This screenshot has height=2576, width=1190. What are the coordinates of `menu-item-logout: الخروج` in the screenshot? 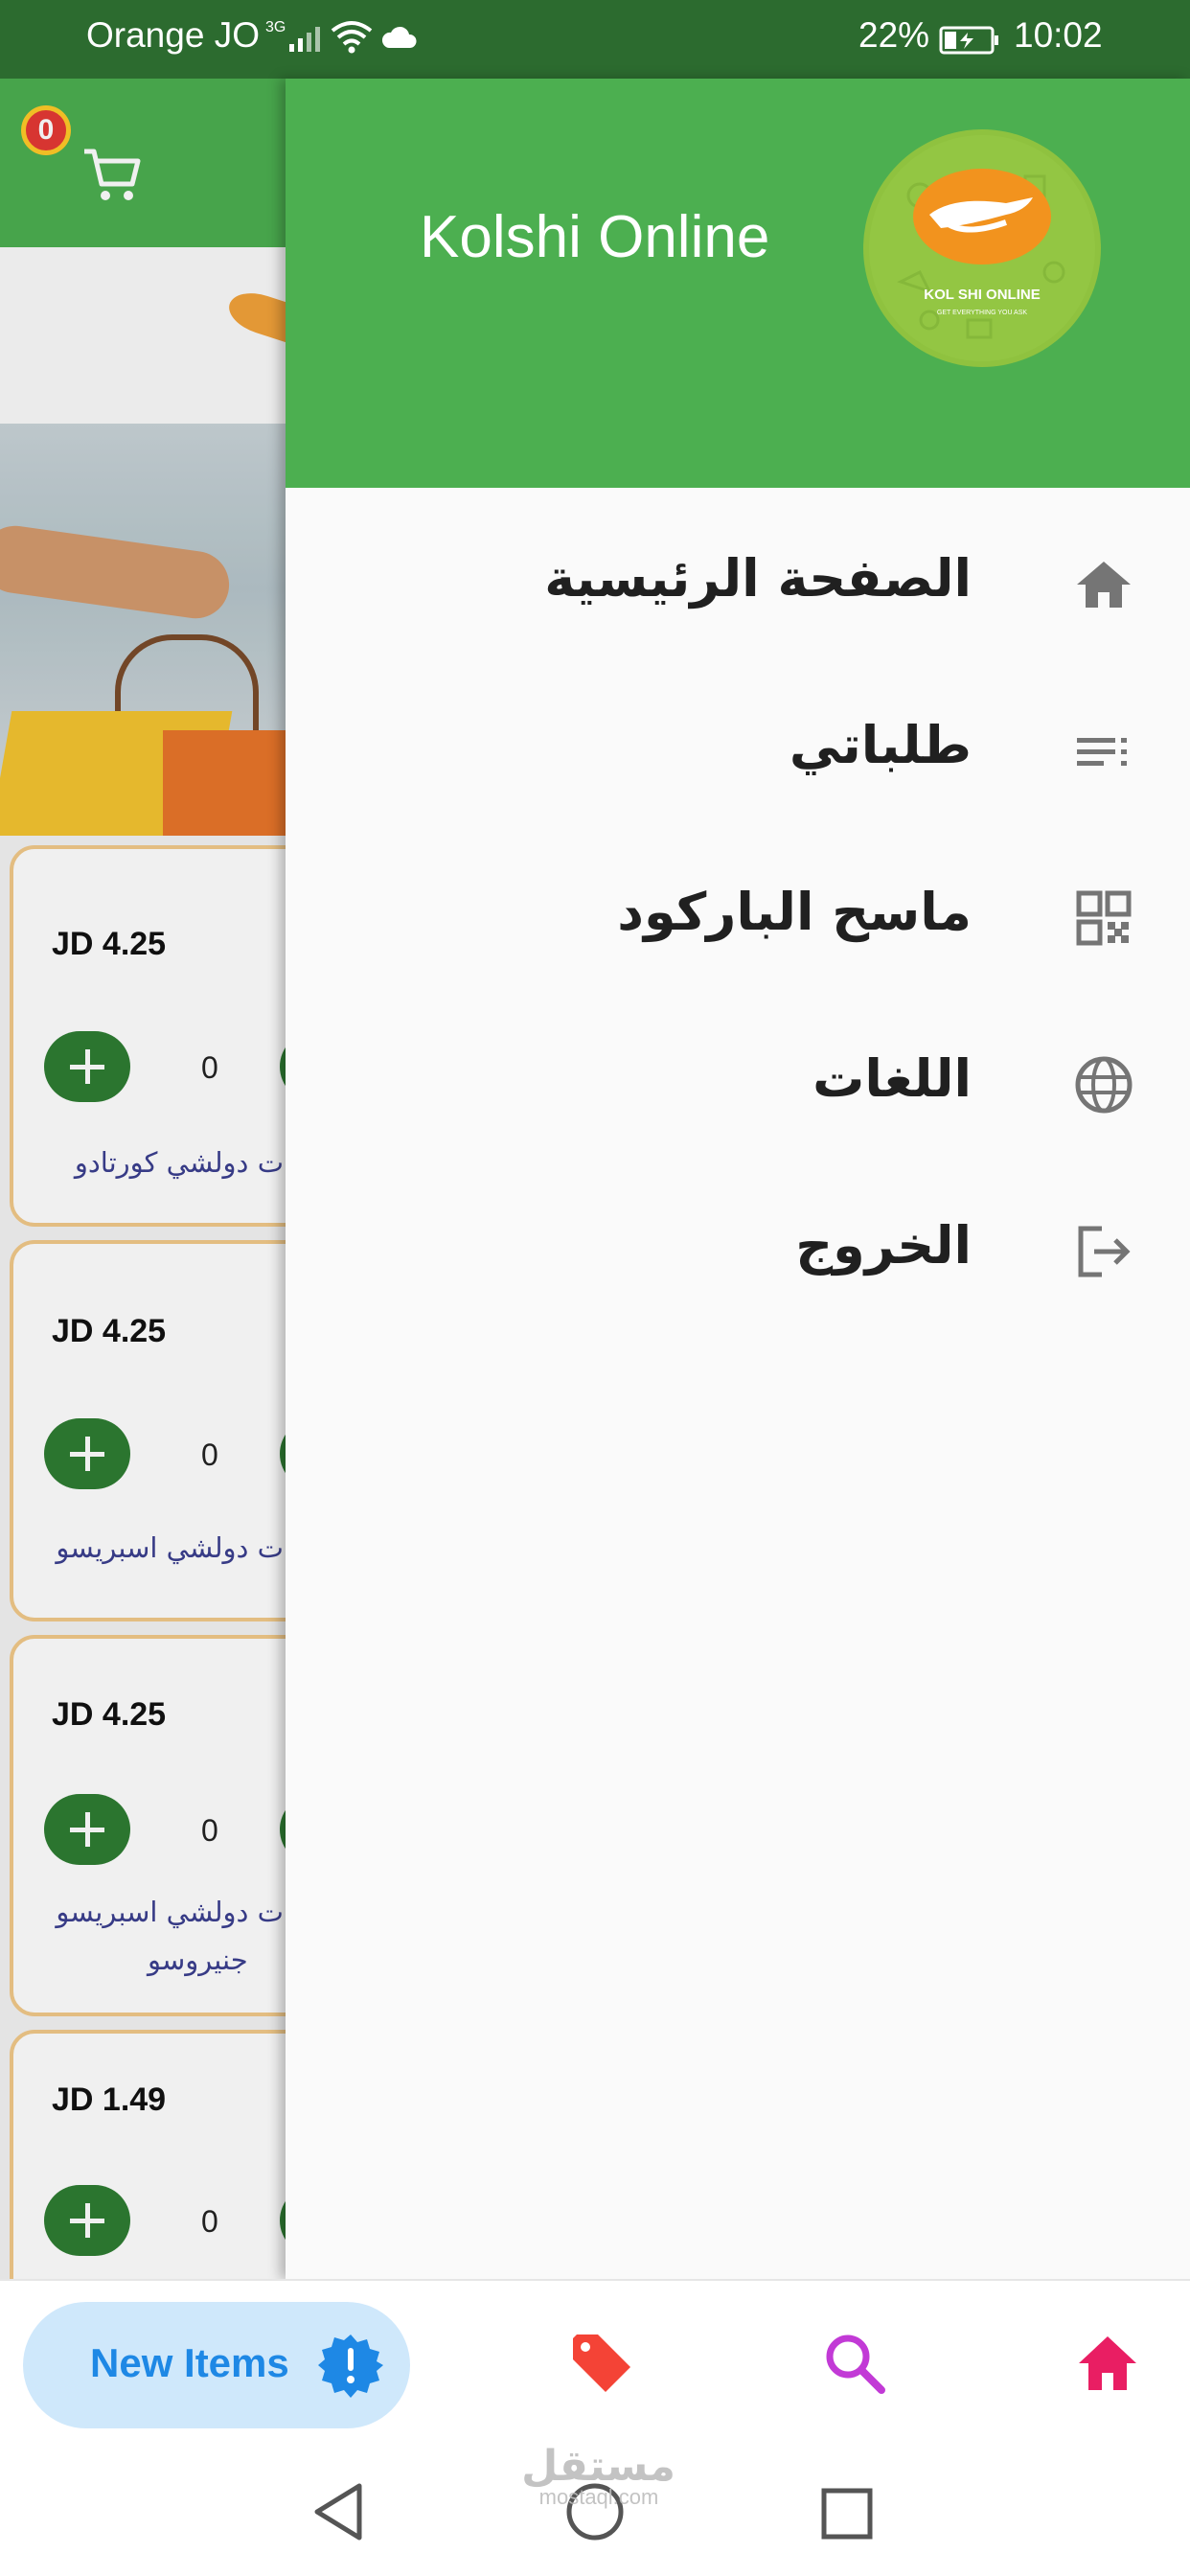 It's located at (738, 1250).